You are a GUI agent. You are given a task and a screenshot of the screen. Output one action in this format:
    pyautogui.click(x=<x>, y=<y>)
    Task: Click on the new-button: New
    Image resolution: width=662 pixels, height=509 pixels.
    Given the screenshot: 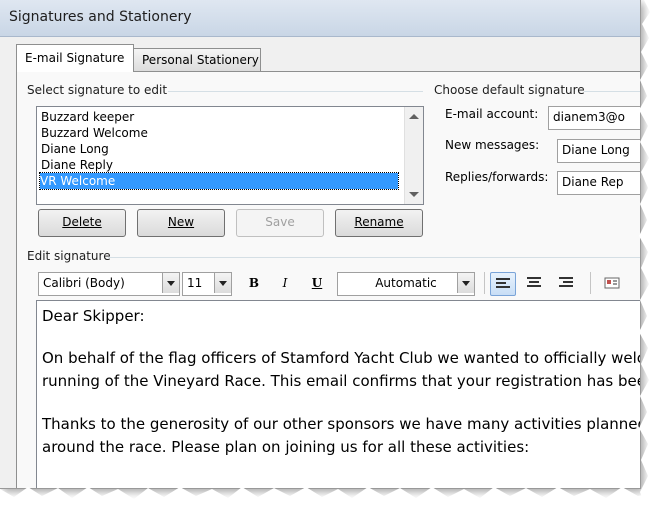 What is the action you would take?
    pyautogui.click(x=181, y=223)
    